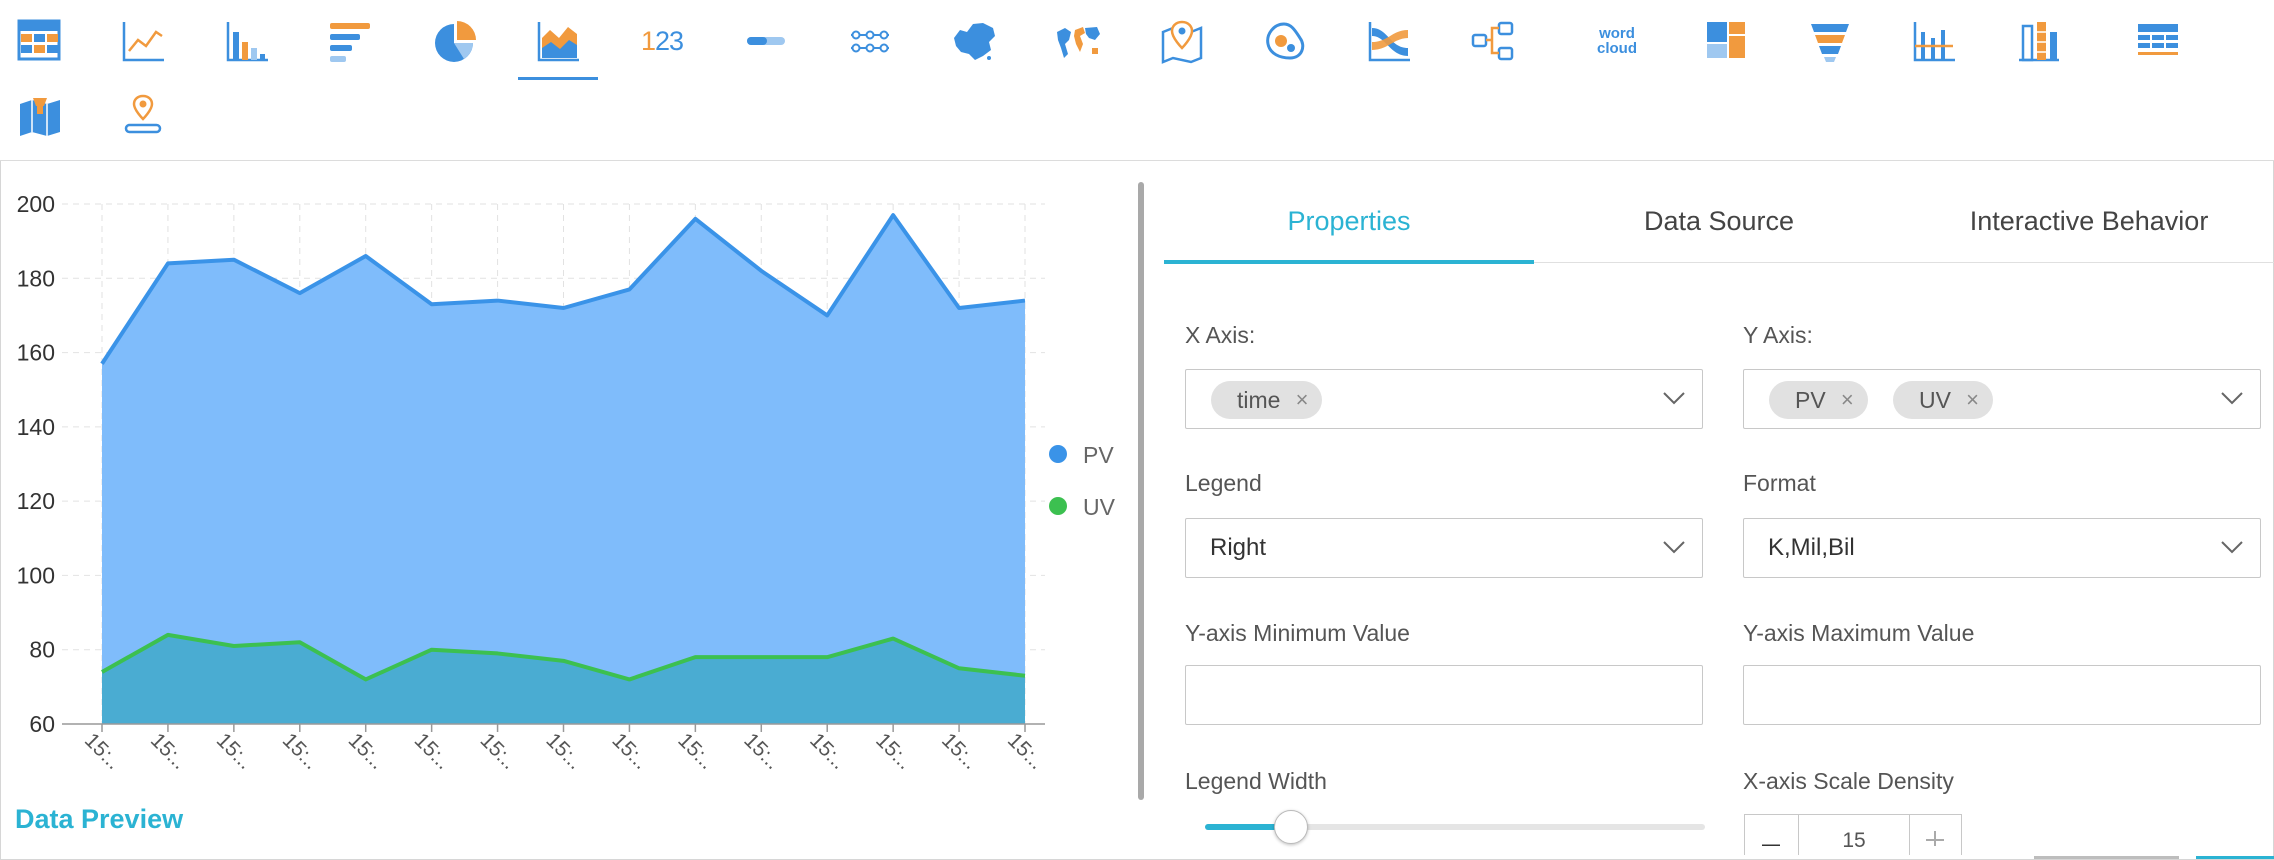  What do you see at coordinates (1297, 633) in the screenshot?
I see `y-min-label: Y-axis Minimum Value` at bounding box center [1297, 633].